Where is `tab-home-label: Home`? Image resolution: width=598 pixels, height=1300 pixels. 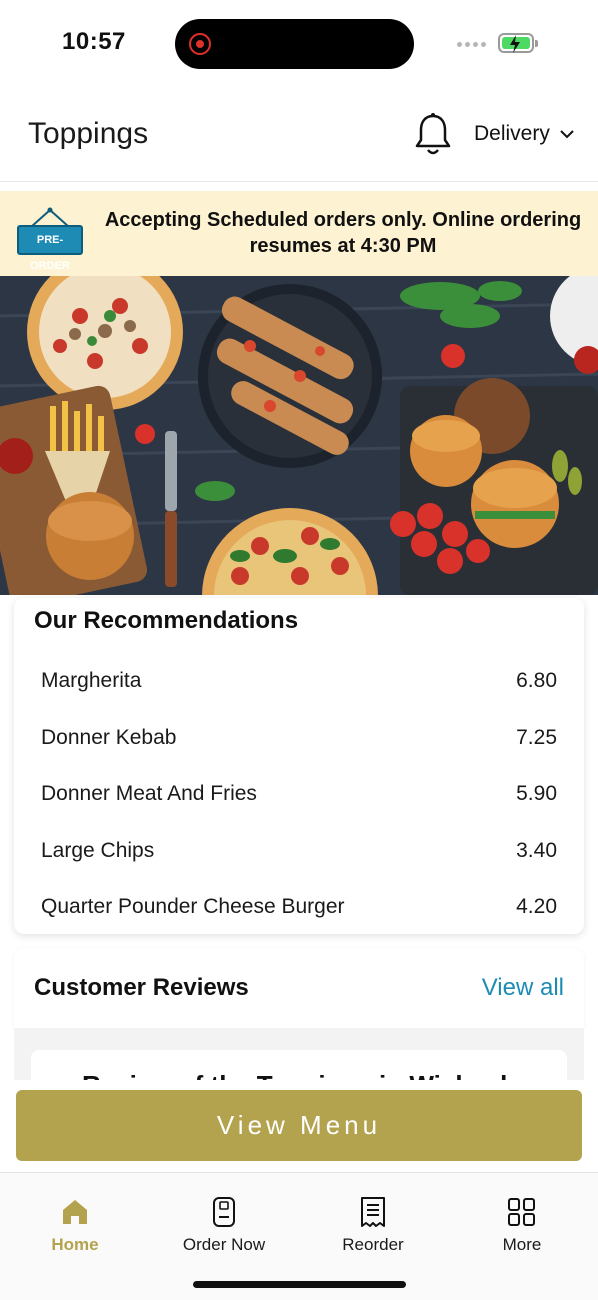 tab-home-label: Home is located at coordinates (75, 1244).